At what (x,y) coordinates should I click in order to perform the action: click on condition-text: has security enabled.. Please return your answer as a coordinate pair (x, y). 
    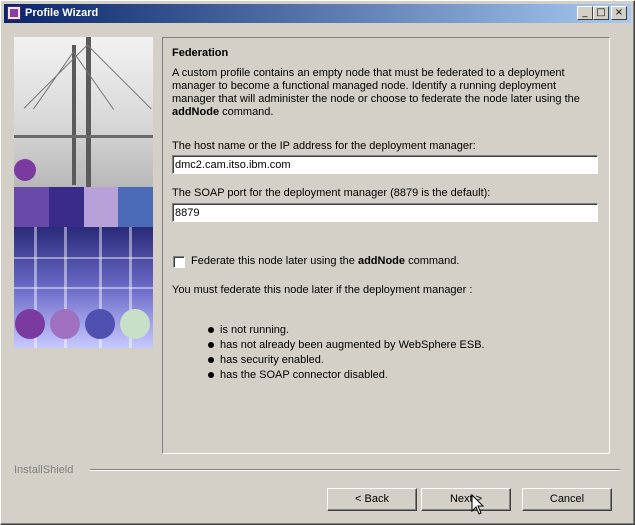
    Looking at the image, I should click on (272, 360).